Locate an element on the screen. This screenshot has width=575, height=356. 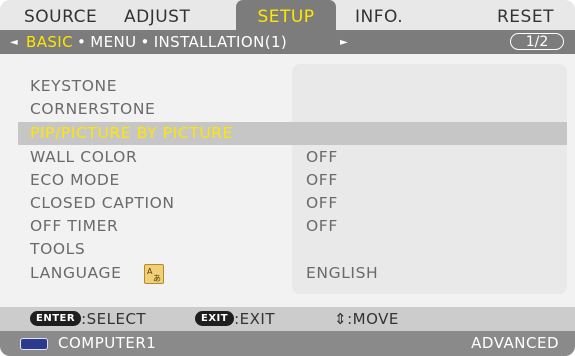
help-exit: EXIT:EXIT is located at coordinates (235, 319).